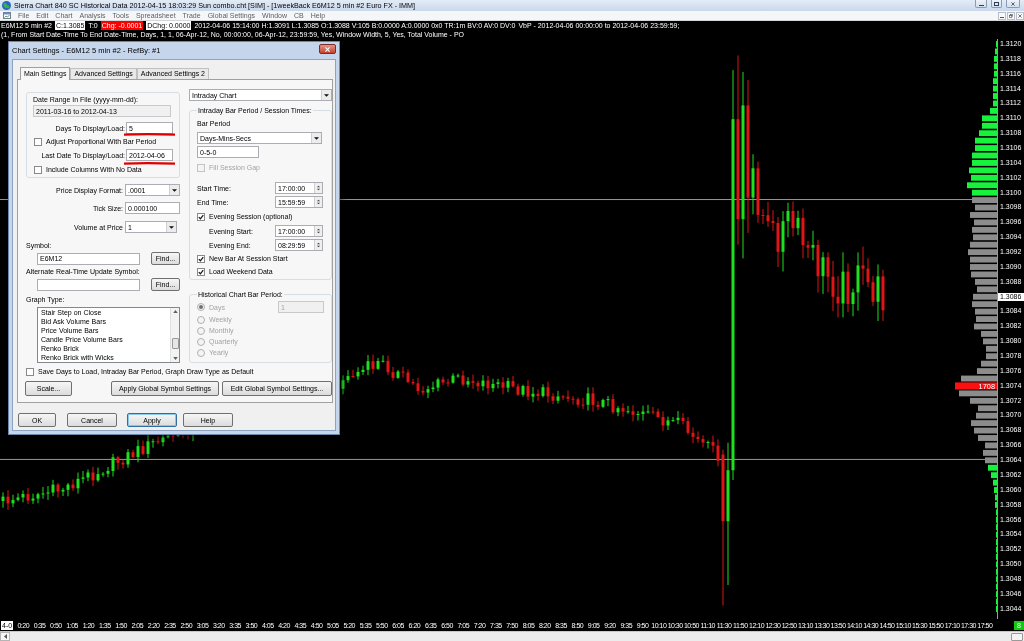 The width and height of the screenshot is (1024, 641). What do you see at coordinates (512, 636) in the screenshot?
I see `horizontal-scrollbar` at bounding box center [512, 636].